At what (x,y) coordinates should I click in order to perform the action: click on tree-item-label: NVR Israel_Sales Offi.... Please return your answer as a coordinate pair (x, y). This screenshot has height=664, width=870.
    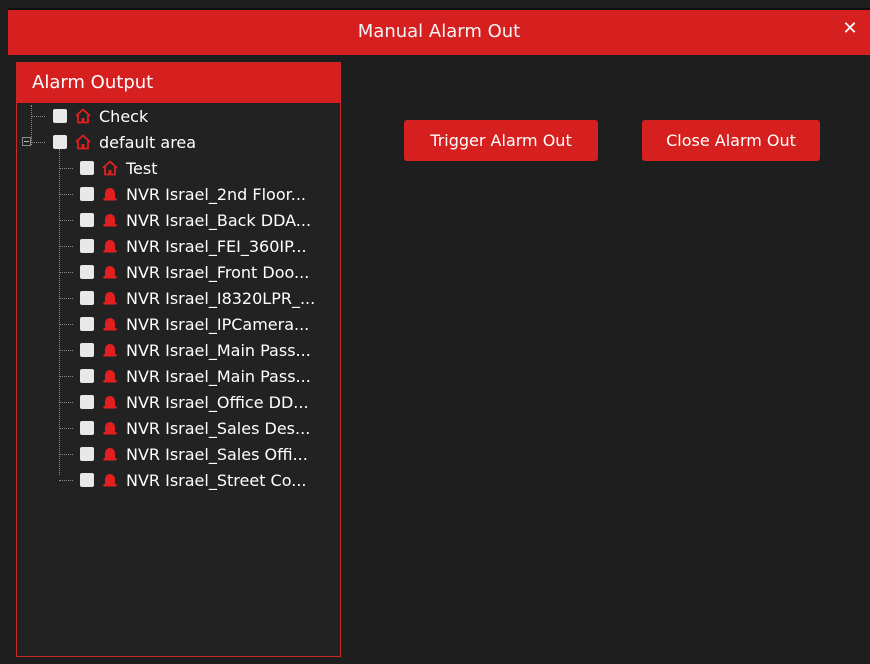
    Looking at the image, I should click on (217, 454).